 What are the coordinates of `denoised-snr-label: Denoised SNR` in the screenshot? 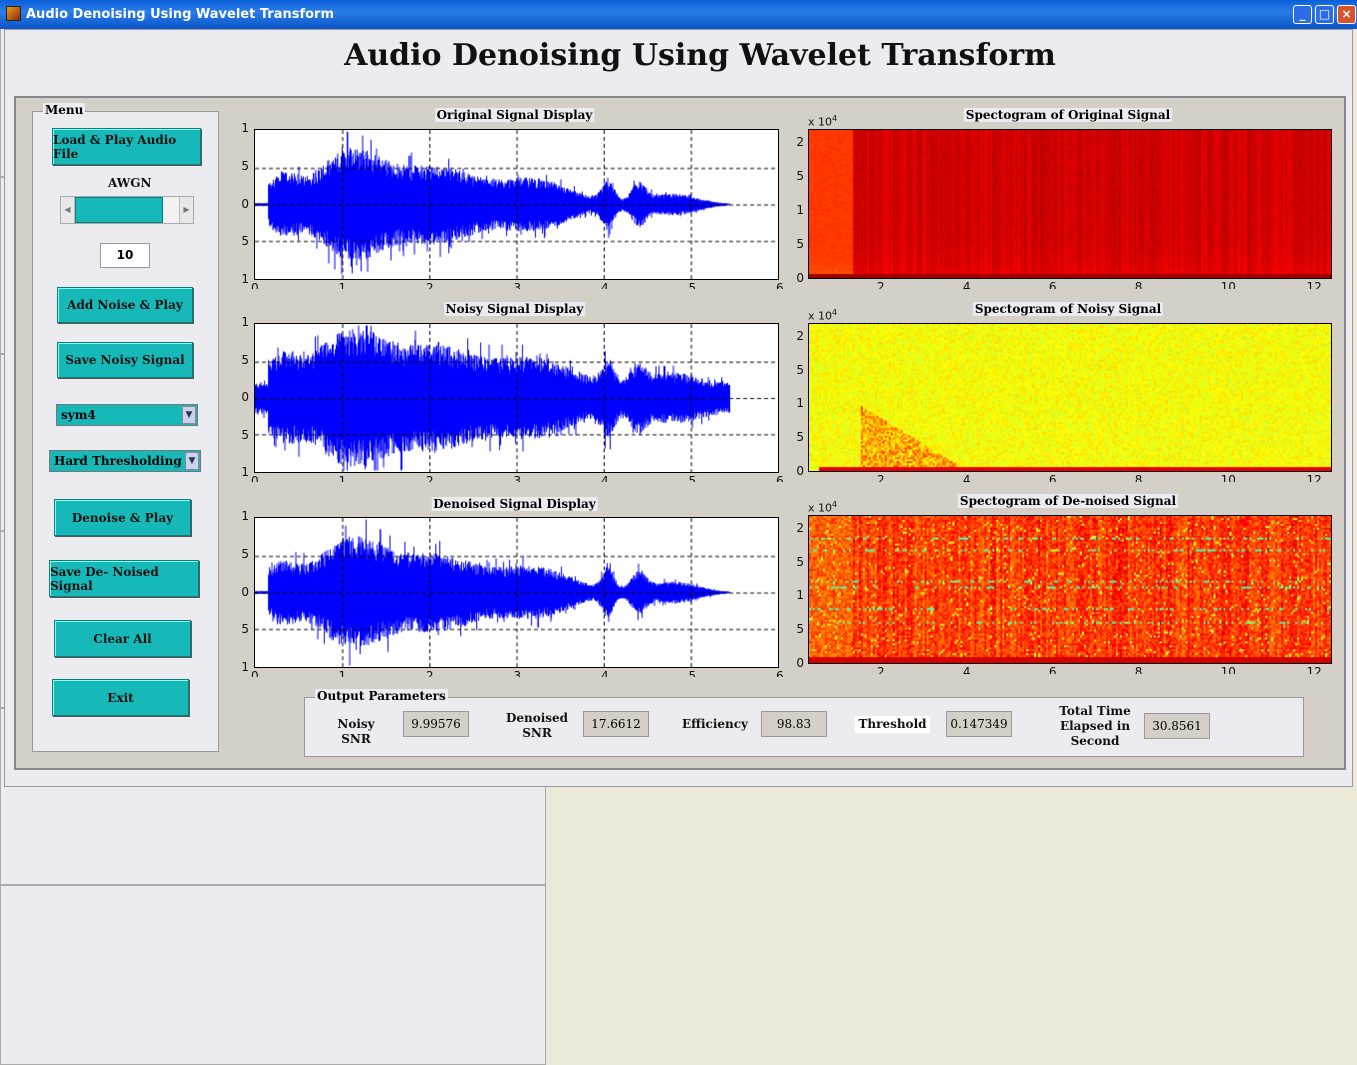 It's located at (537, 726).